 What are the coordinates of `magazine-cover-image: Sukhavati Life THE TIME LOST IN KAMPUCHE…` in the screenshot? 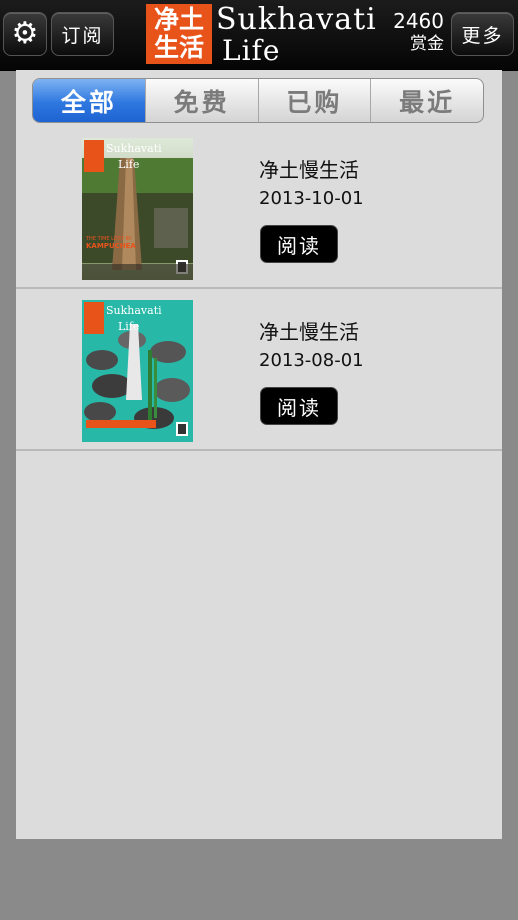 It's located at (137, 209).